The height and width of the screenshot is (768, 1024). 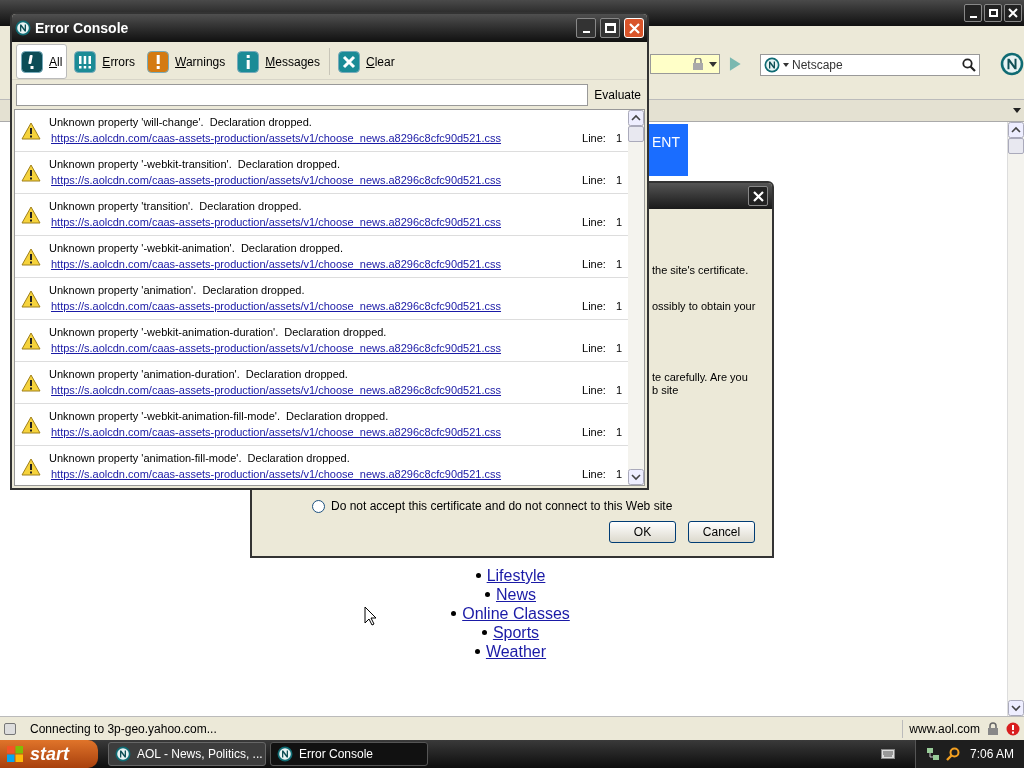 I want to click on windows-flag-icon, so click(x=15, y=754).